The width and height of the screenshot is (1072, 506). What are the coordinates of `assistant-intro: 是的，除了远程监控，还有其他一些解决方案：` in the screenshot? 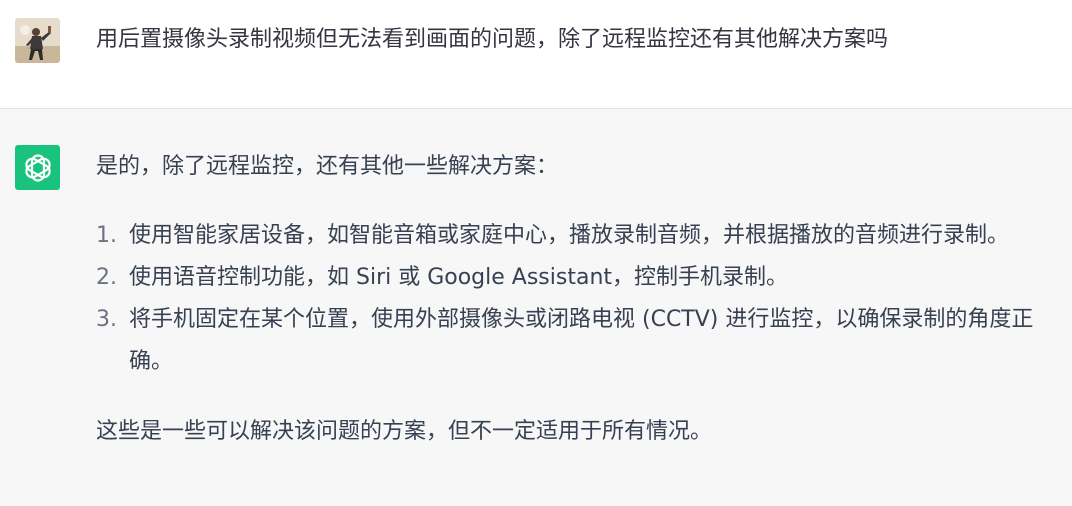 It's located at (327, 166).